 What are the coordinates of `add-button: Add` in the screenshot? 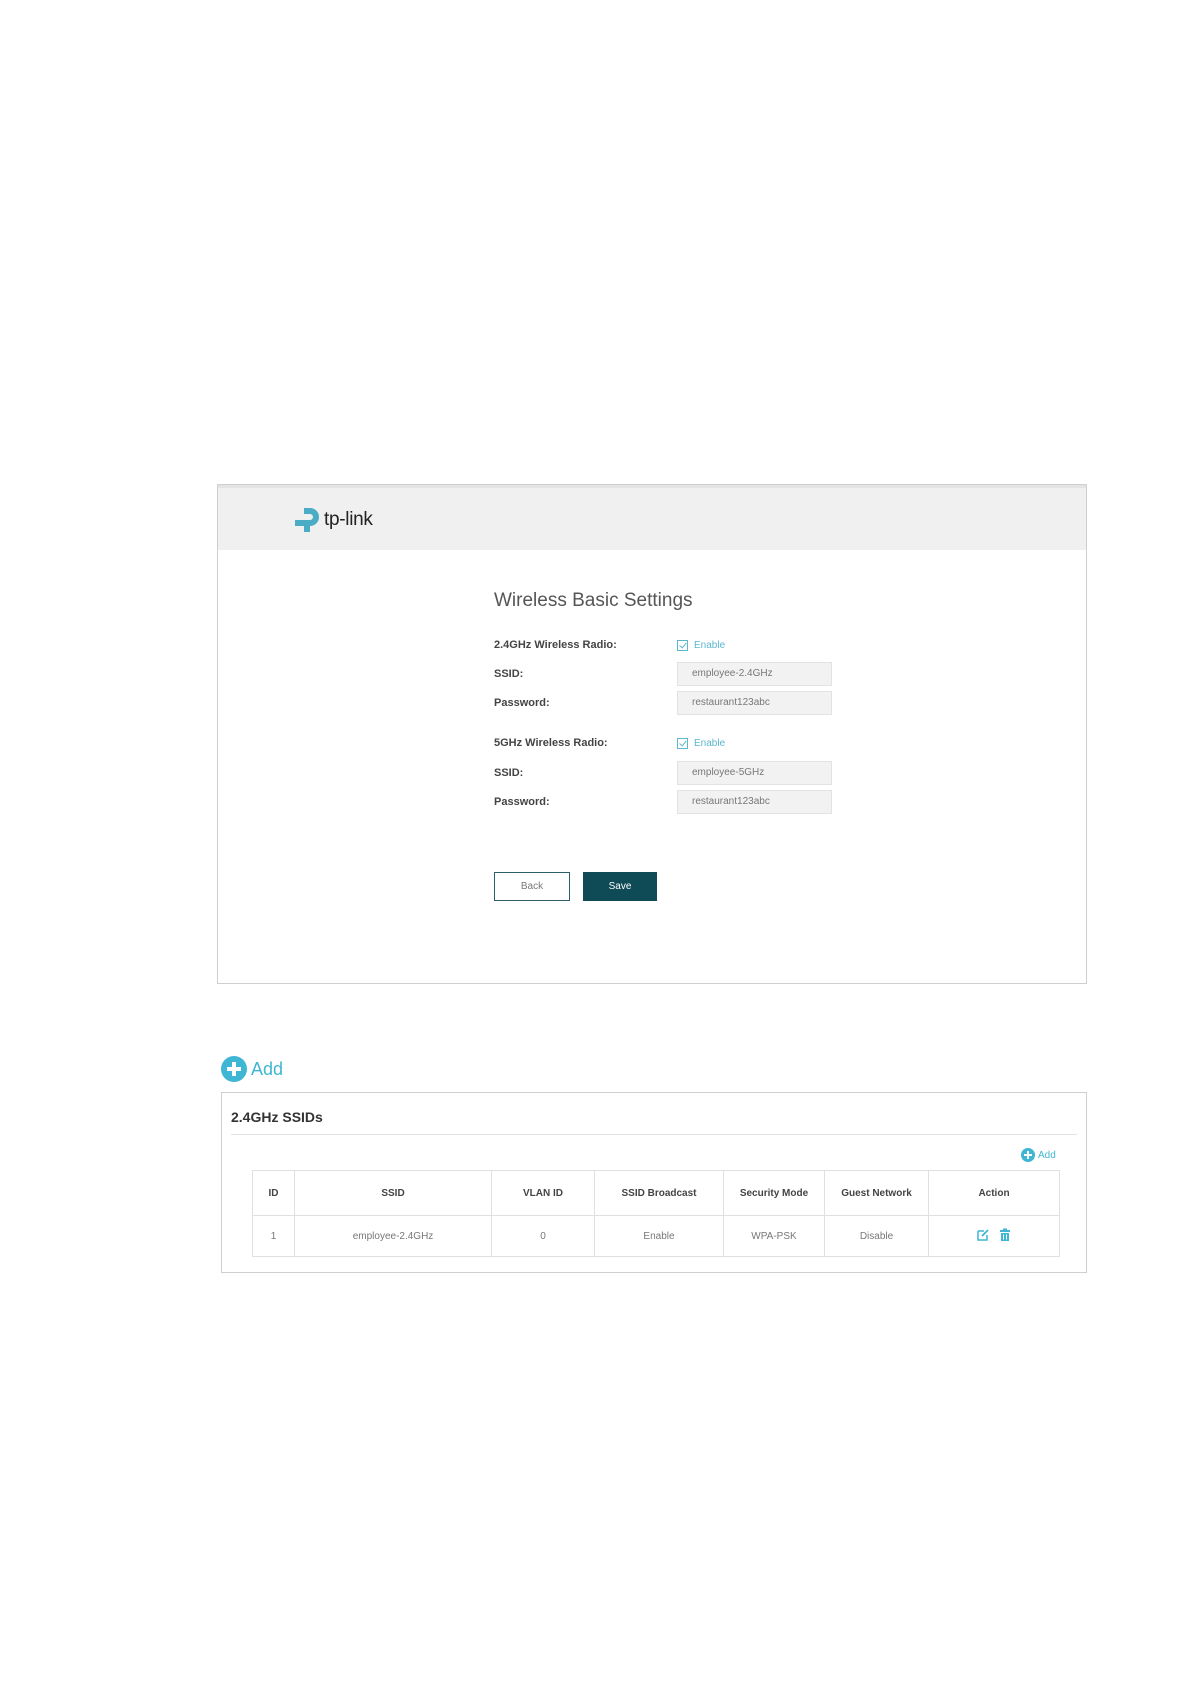 It's located at (252, 1069).